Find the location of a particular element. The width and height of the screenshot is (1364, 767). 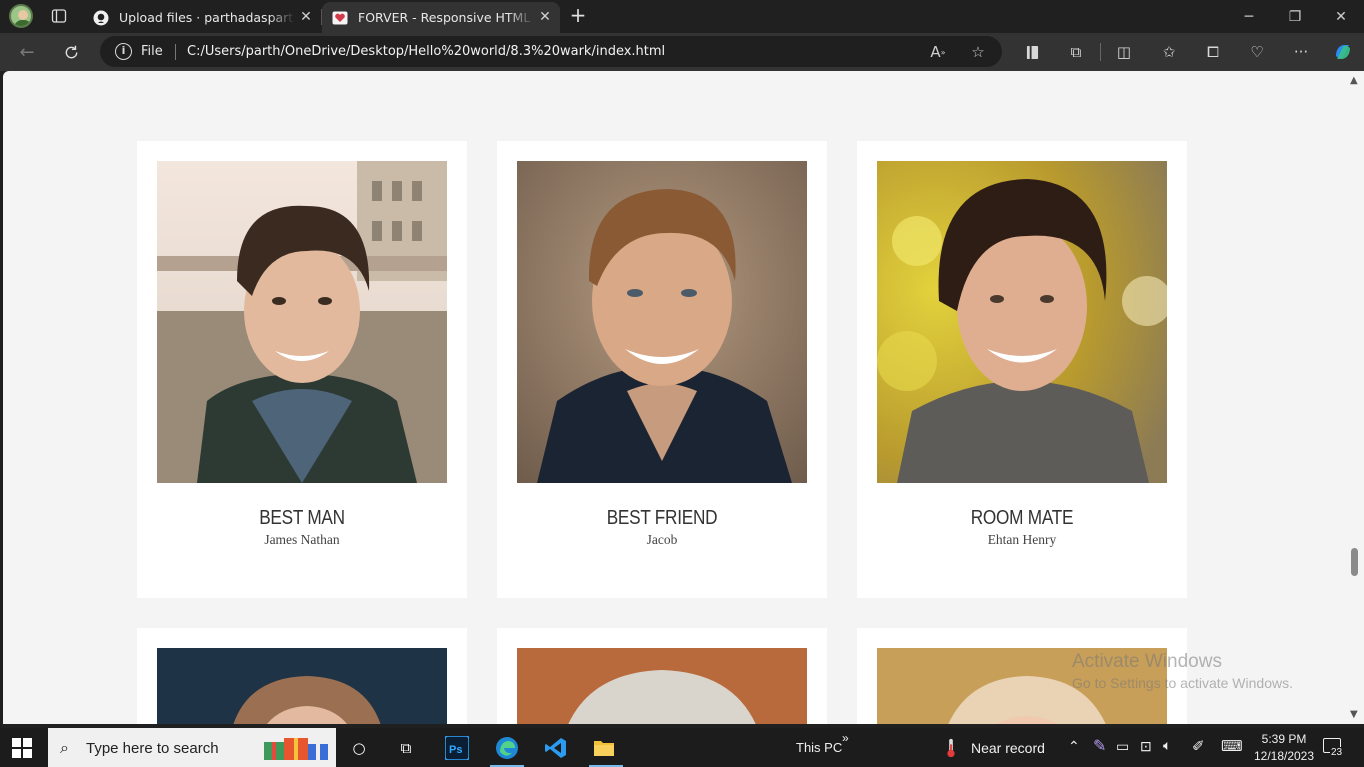

card-name: James Nathan is located at coordinates (302, 539).